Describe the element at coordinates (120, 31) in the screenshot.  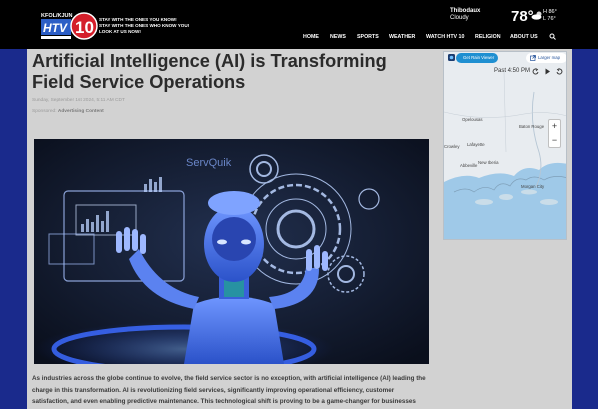
I see `tagline-line: LOOK AT US NOW!` at that location.